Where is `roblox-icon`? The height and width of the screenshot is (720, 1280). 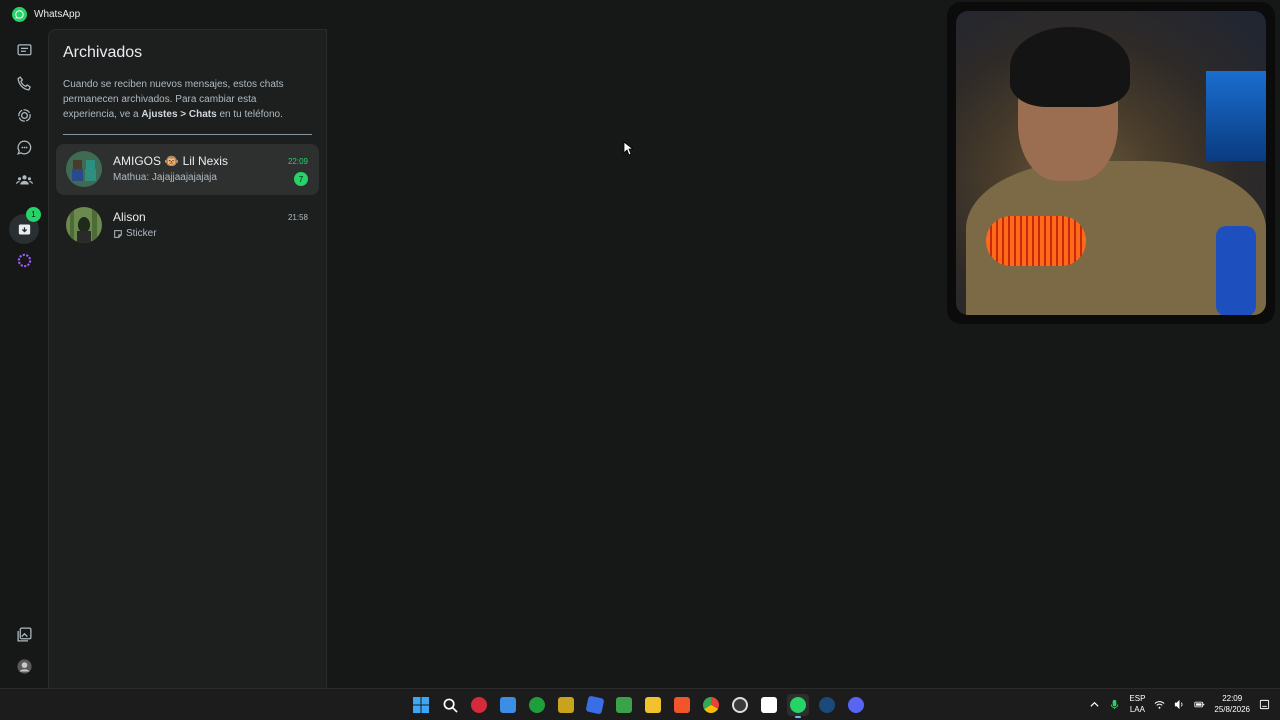
roblox-icon is located at coordinates (595, 705).